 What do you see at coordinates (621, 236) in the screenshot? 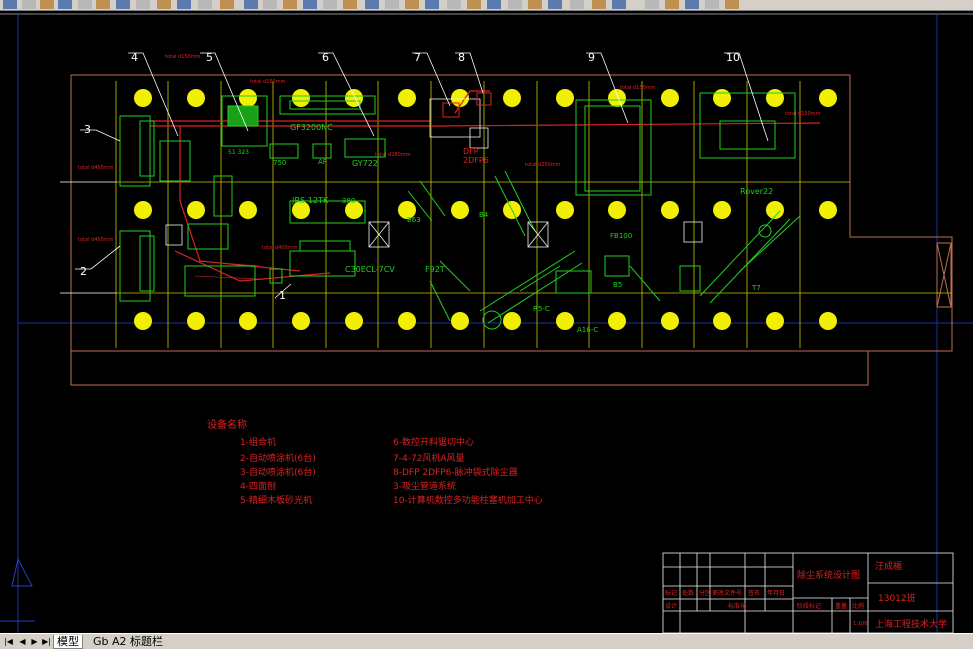
I see `label-fb100: FB100` at bounding box center [621, 236].